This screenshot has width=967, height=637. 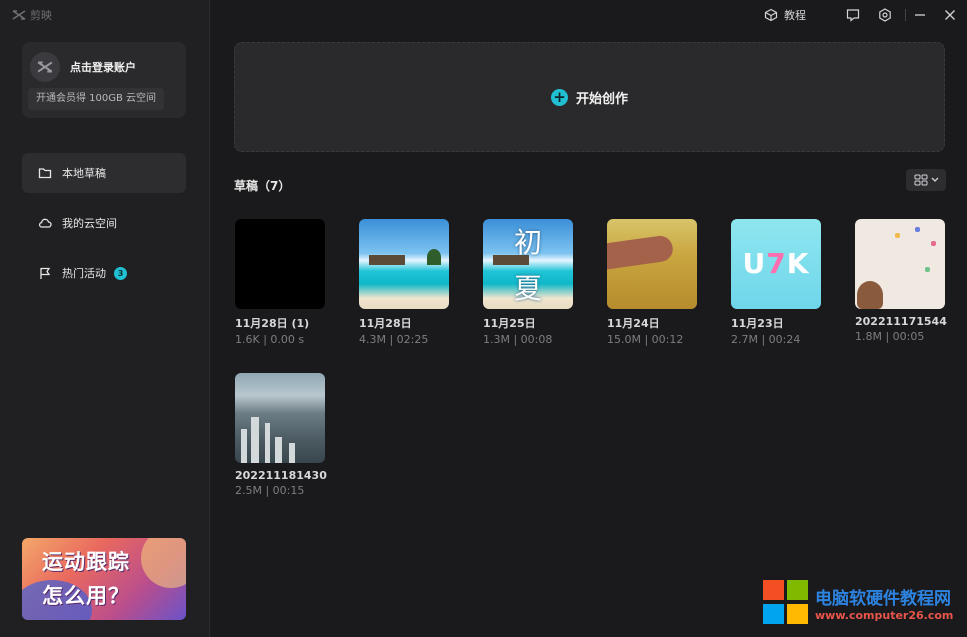 I want to click on settings-icon, so click(x=885, y=15).